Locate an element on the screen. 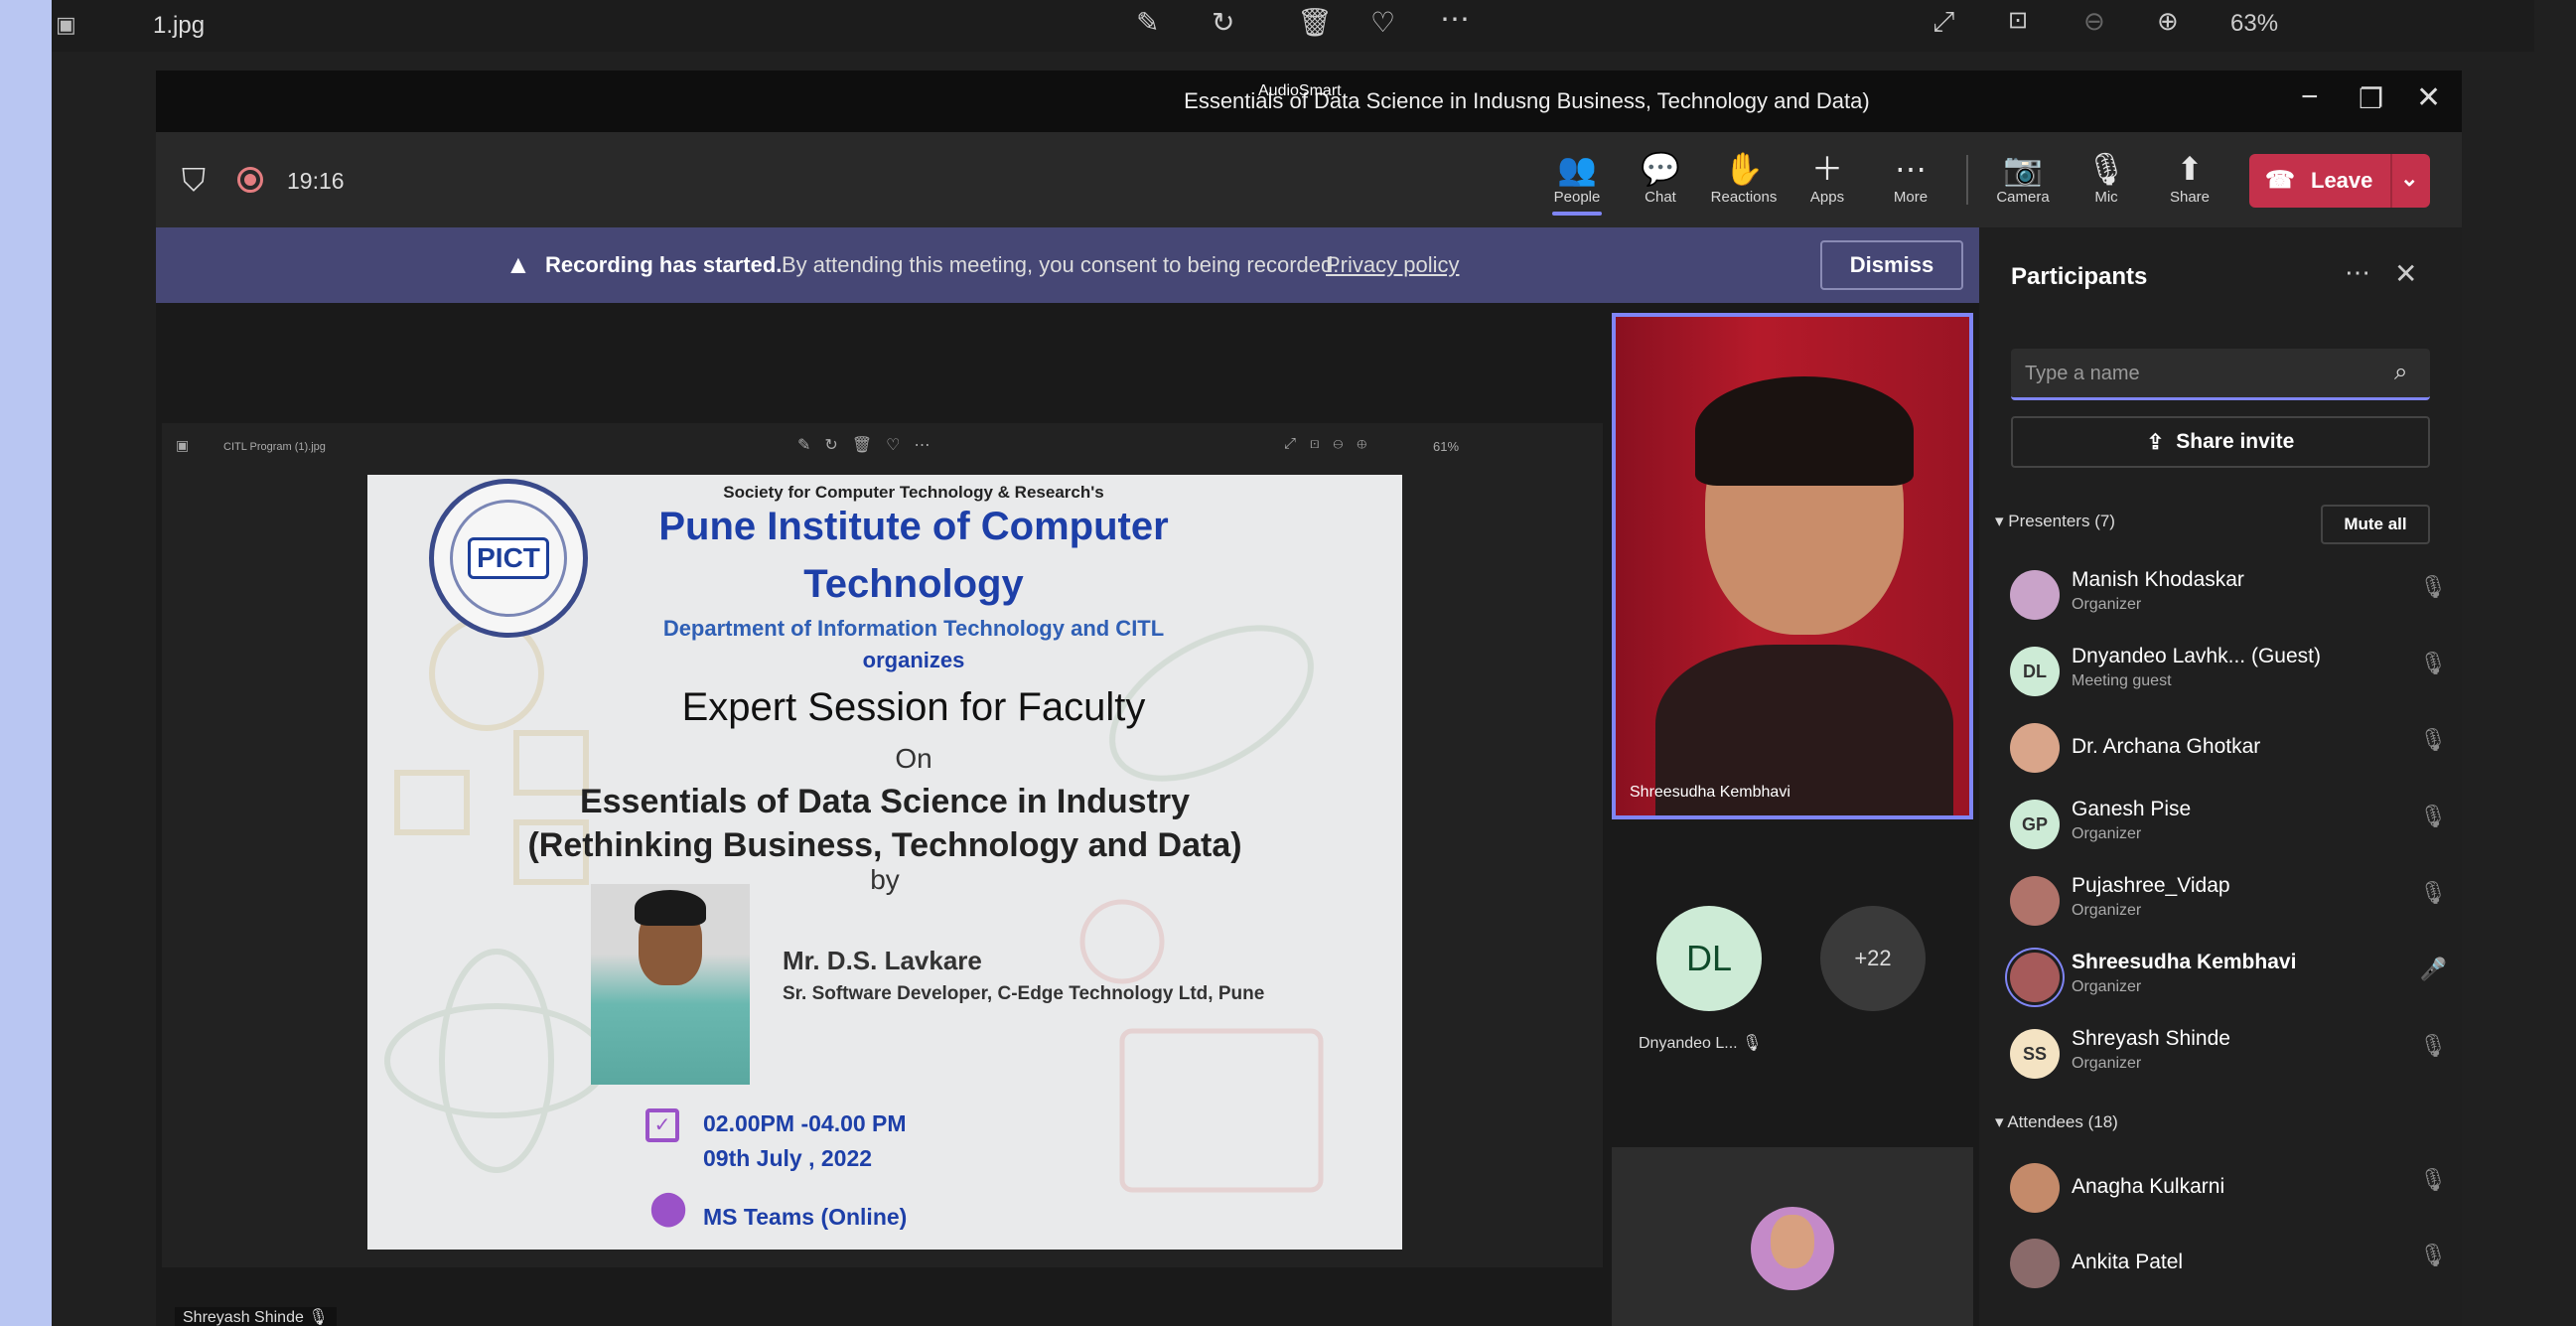  participant-row: GP Ganesh Pise Organizer 🎙 is located at coordinates (2228, 822).